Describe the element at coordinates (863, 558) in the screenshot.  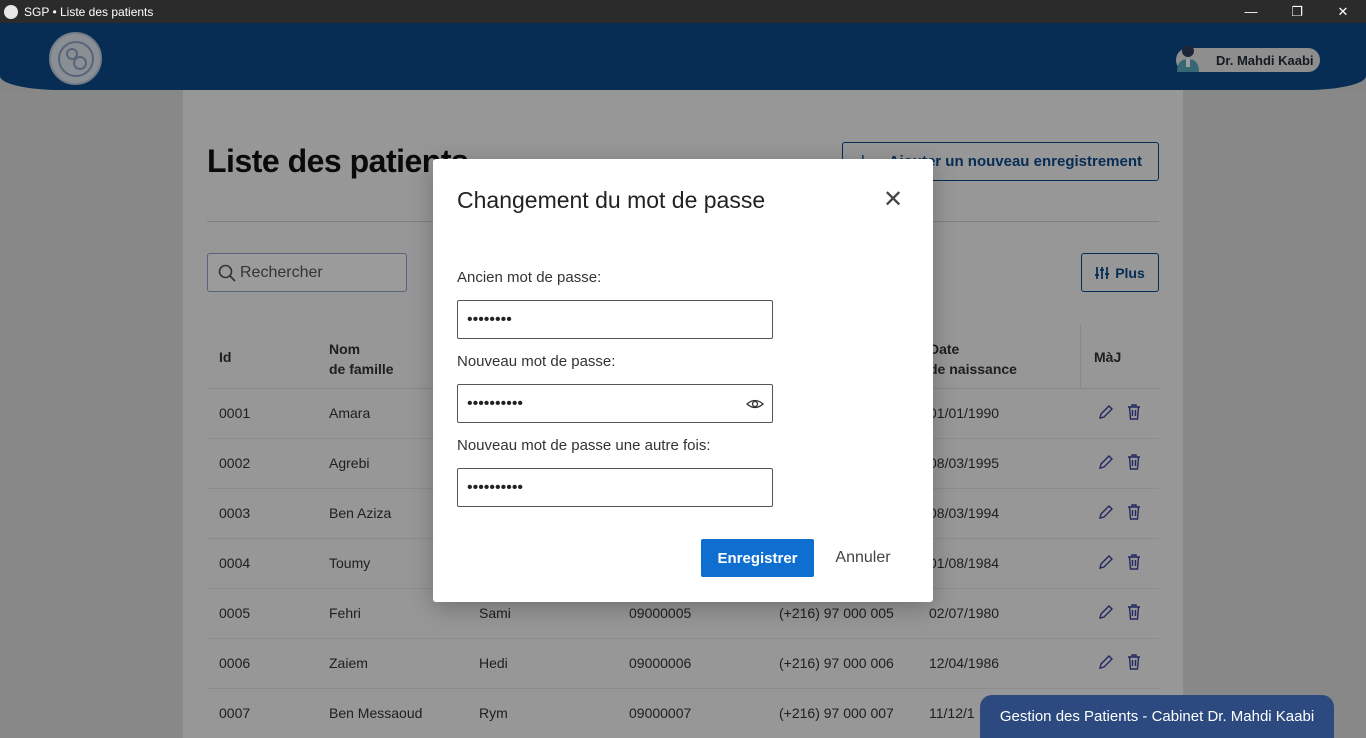
I see `cancel-button: Annuler` at that location.